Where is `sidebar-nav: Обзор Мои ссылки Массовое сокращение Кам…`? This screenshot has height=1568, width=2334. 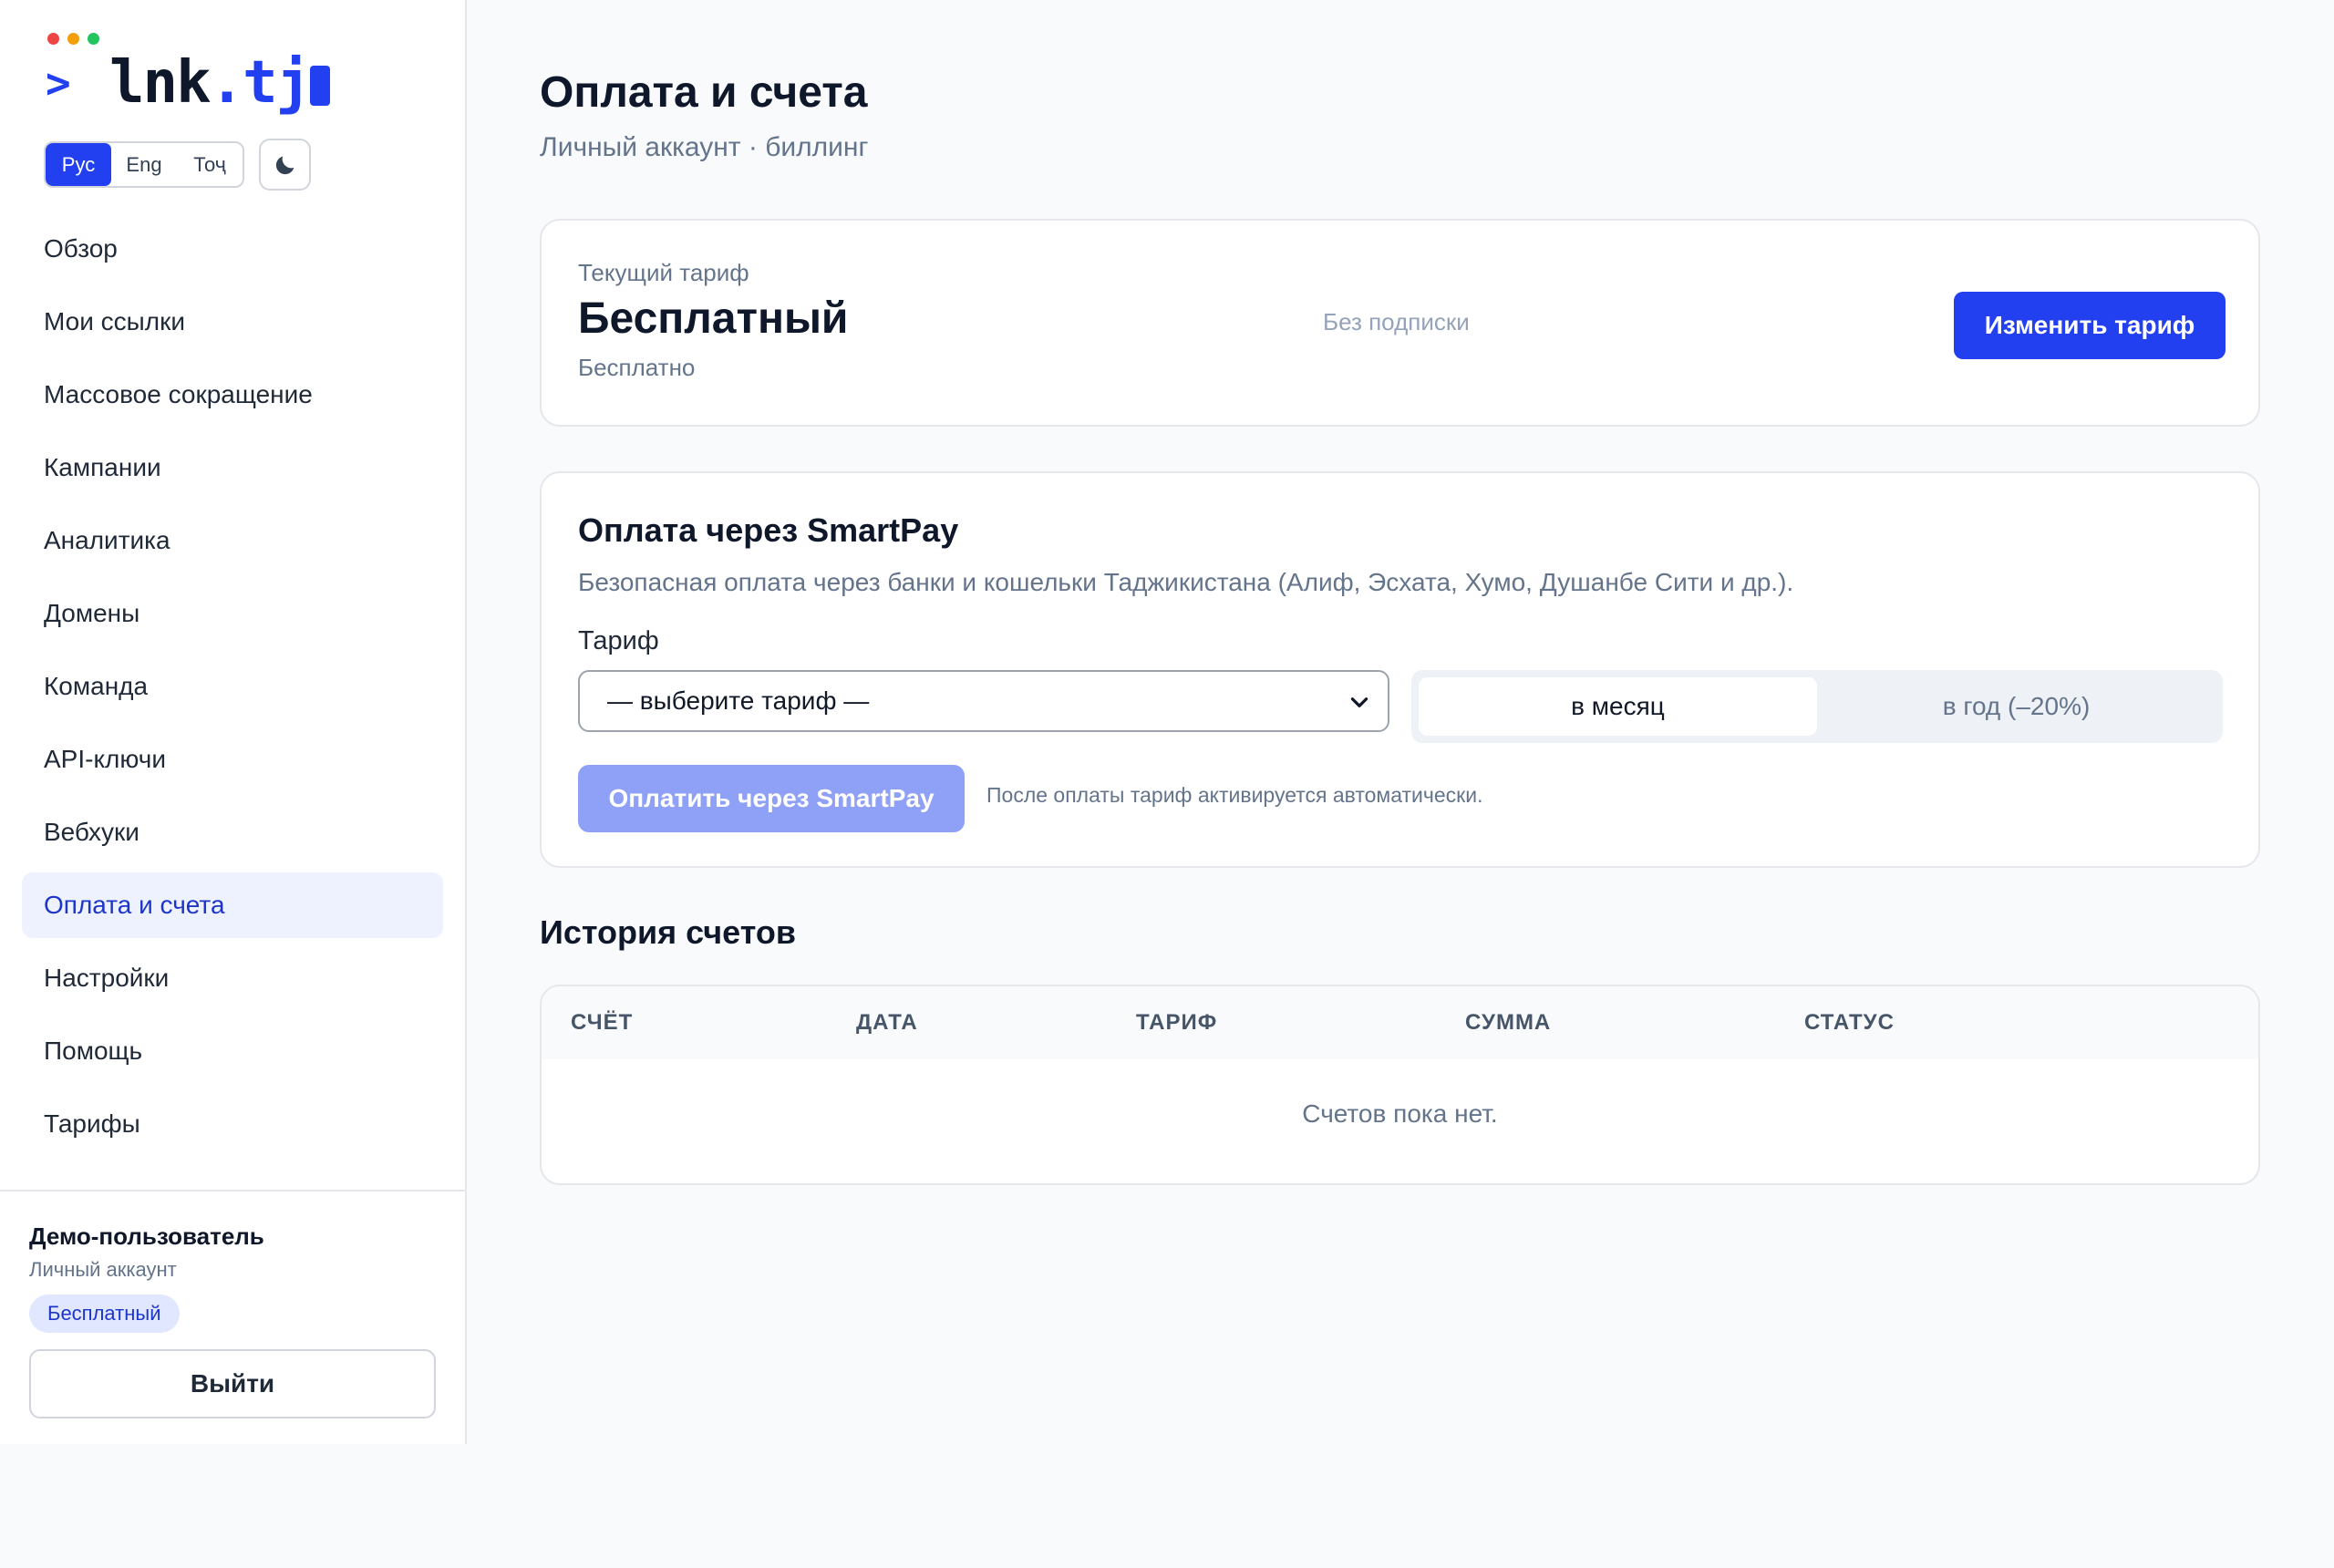
sidebar-nav: Обзор Мои ссылки Массовое сокращение Кам… is located at coordinates (232, 690).